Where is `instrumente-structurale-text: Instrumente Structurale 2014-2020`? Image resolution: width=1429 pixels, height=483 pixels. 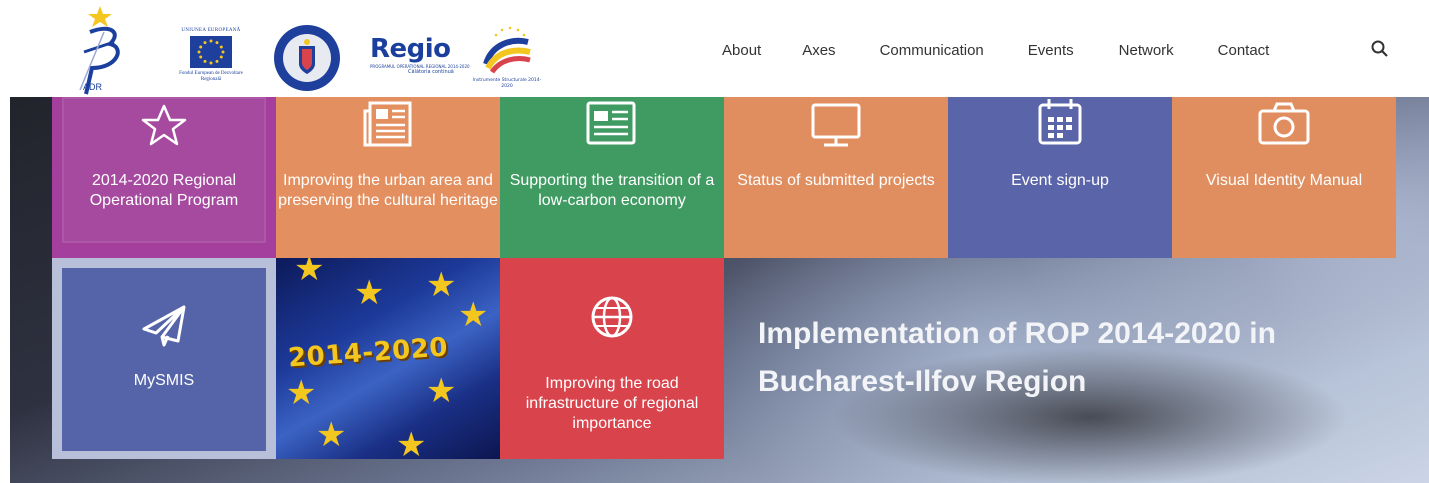 instrumente-structurale-text: Instrumente Structurale 2014-2020 is located at coordinates (507, 83).